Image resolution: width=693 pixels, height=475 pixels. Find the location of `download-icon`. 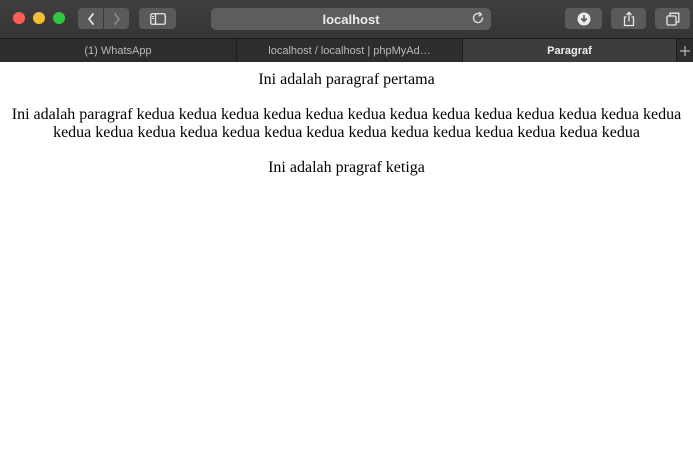

download-icon is located at coordinates (583, 18).